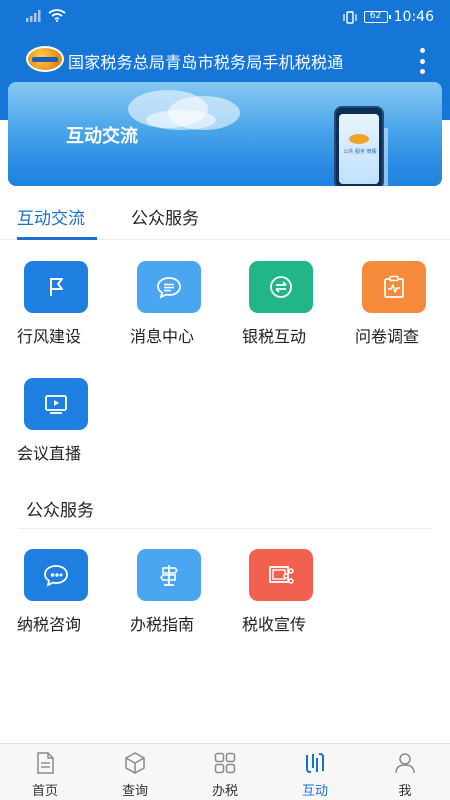 The image size is (450, 800). What do you see at coordinates (387, 336) in the screenshot?
I see `grid-item-label: 问卷调查` at bounding box center [387, 336].